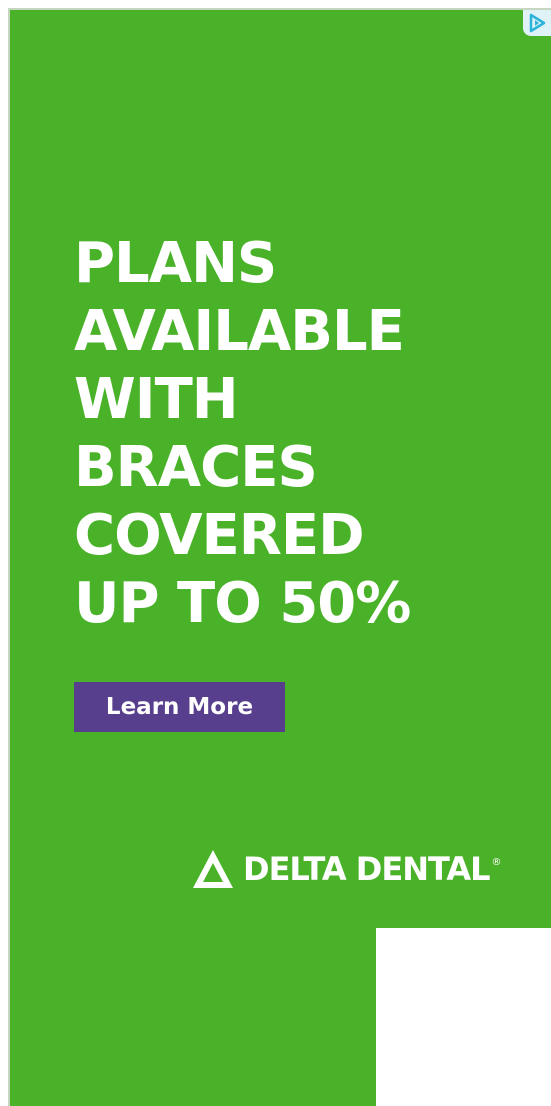 This screenshot has width=551, height=1106. I want to click on headline-line-6: UP TO 50%, so click(242, 603).